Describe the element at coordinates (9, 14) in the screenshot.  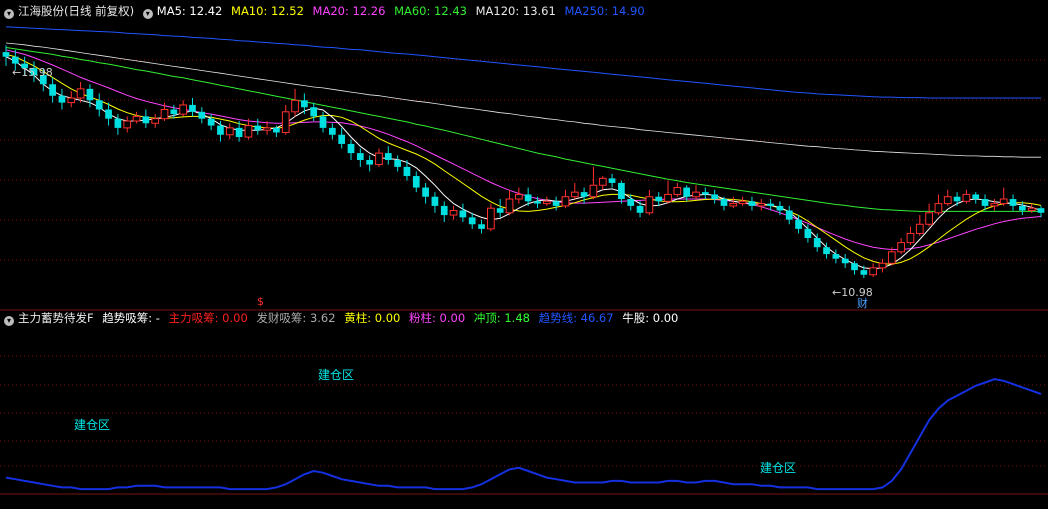
I see `chart-settings-icon: ▾` at that location.